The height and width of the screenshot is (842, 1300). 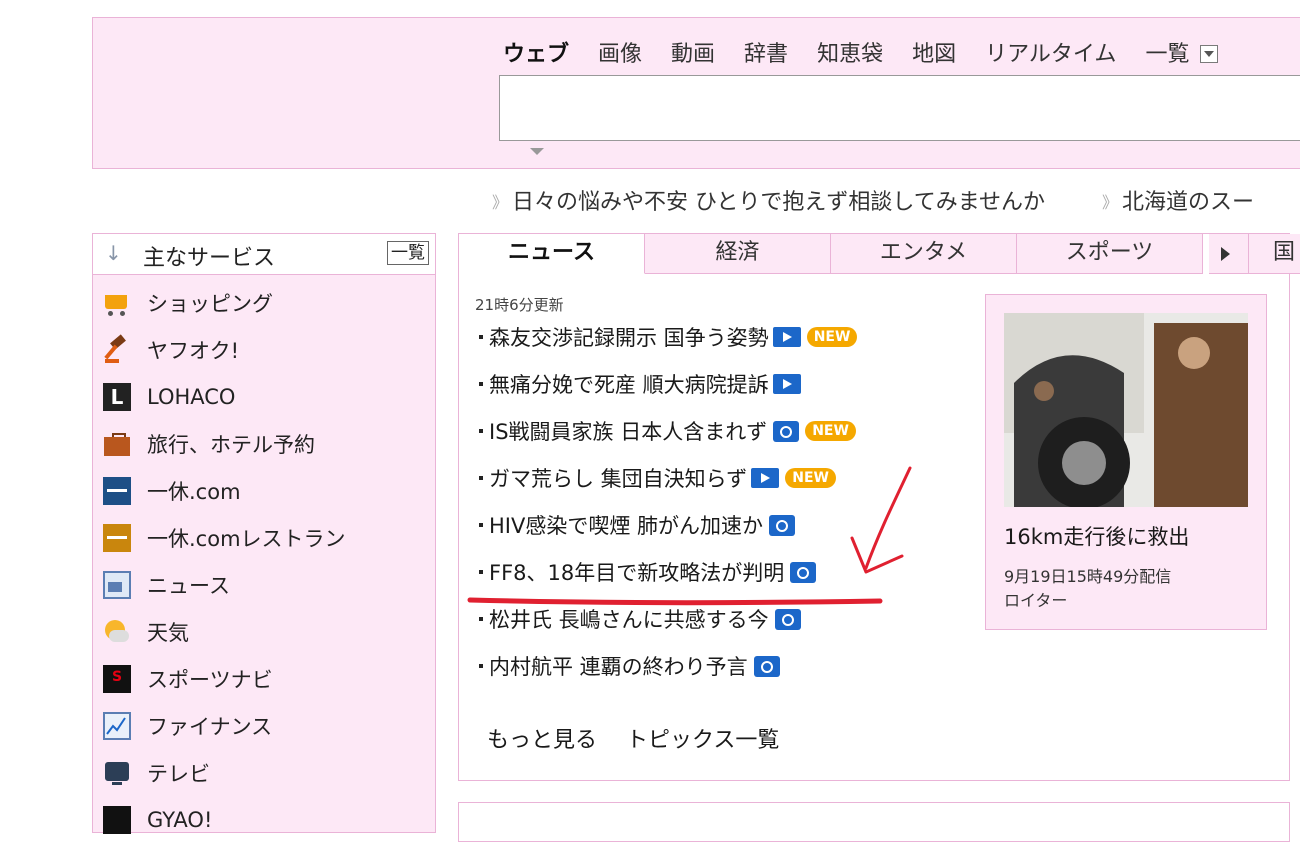 What do you see at coordinates (117, 585) in the screenshot?
I see `news-icon` at bounding box center [117, 585].